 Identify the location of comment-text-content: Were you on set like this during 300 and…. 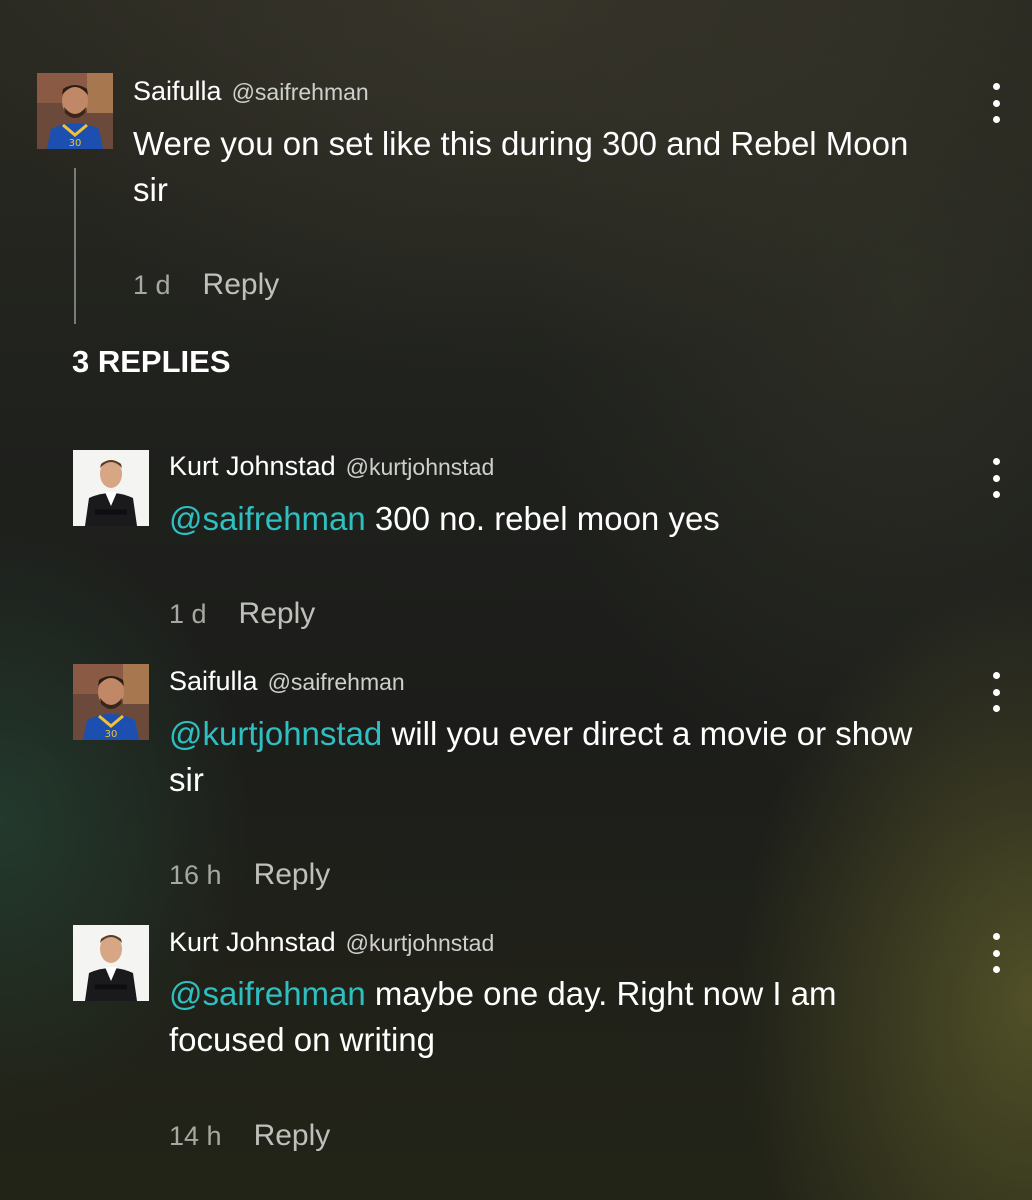
(521, 166).